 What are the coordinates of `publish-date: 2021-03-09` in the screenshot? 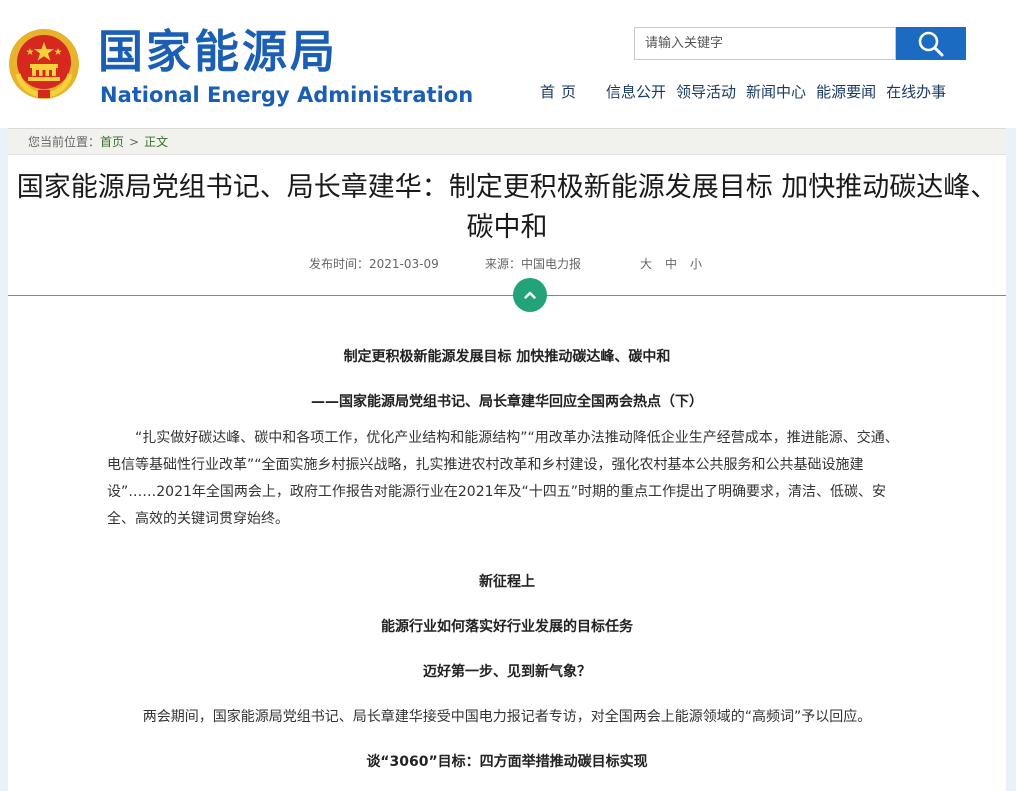 It's located at (404, 264).